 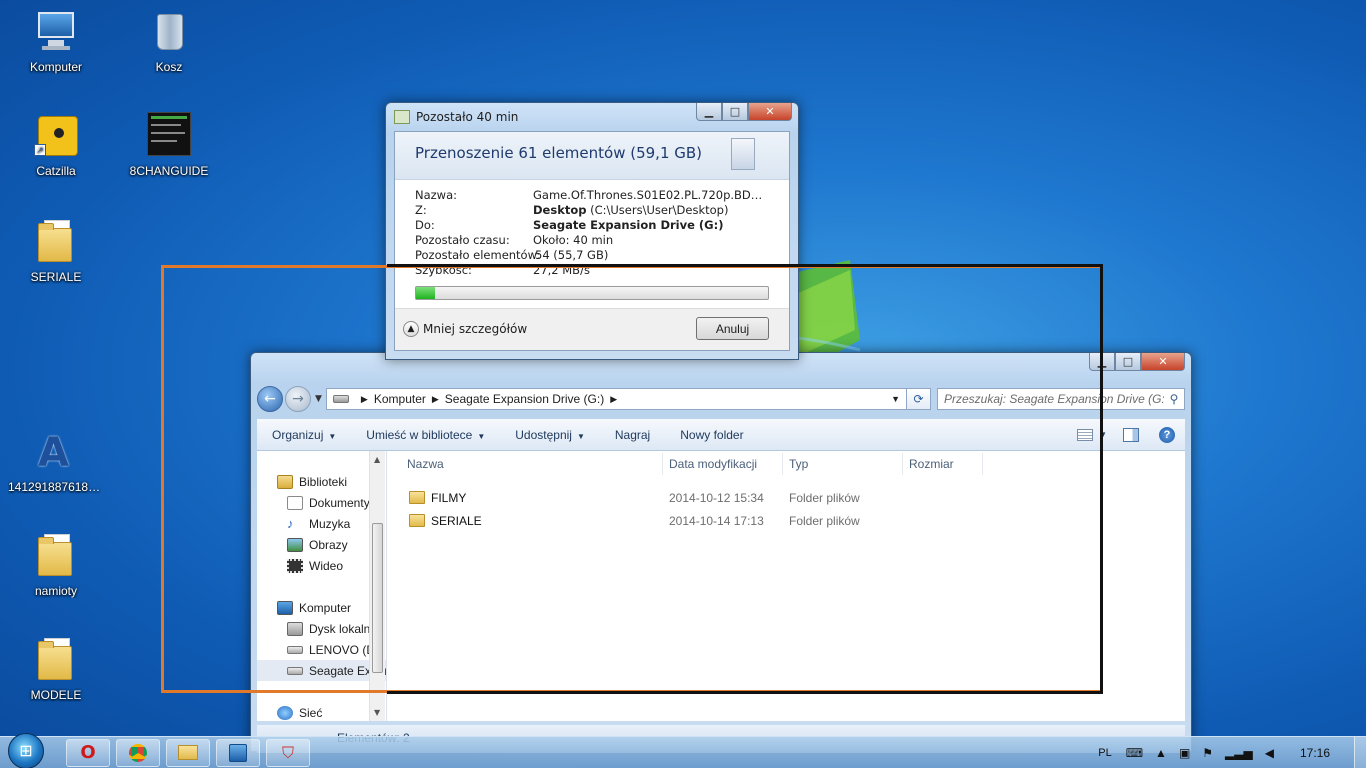 What do you see at coordinates (1104, 753) in the screenshot?
I see `language-indicator: PL` at bounding box center [1104, 753].